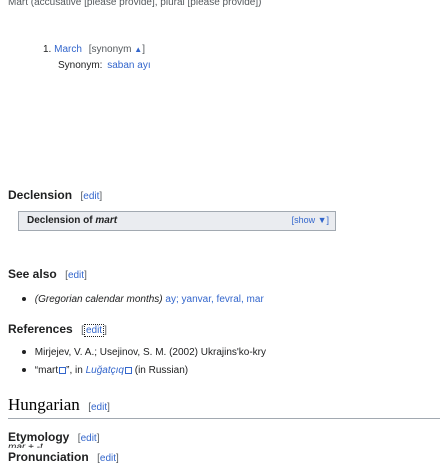 This screenshot has height=466, width=448. I want to click on declension-heading-row: Declension [edit], so click(55, 195).